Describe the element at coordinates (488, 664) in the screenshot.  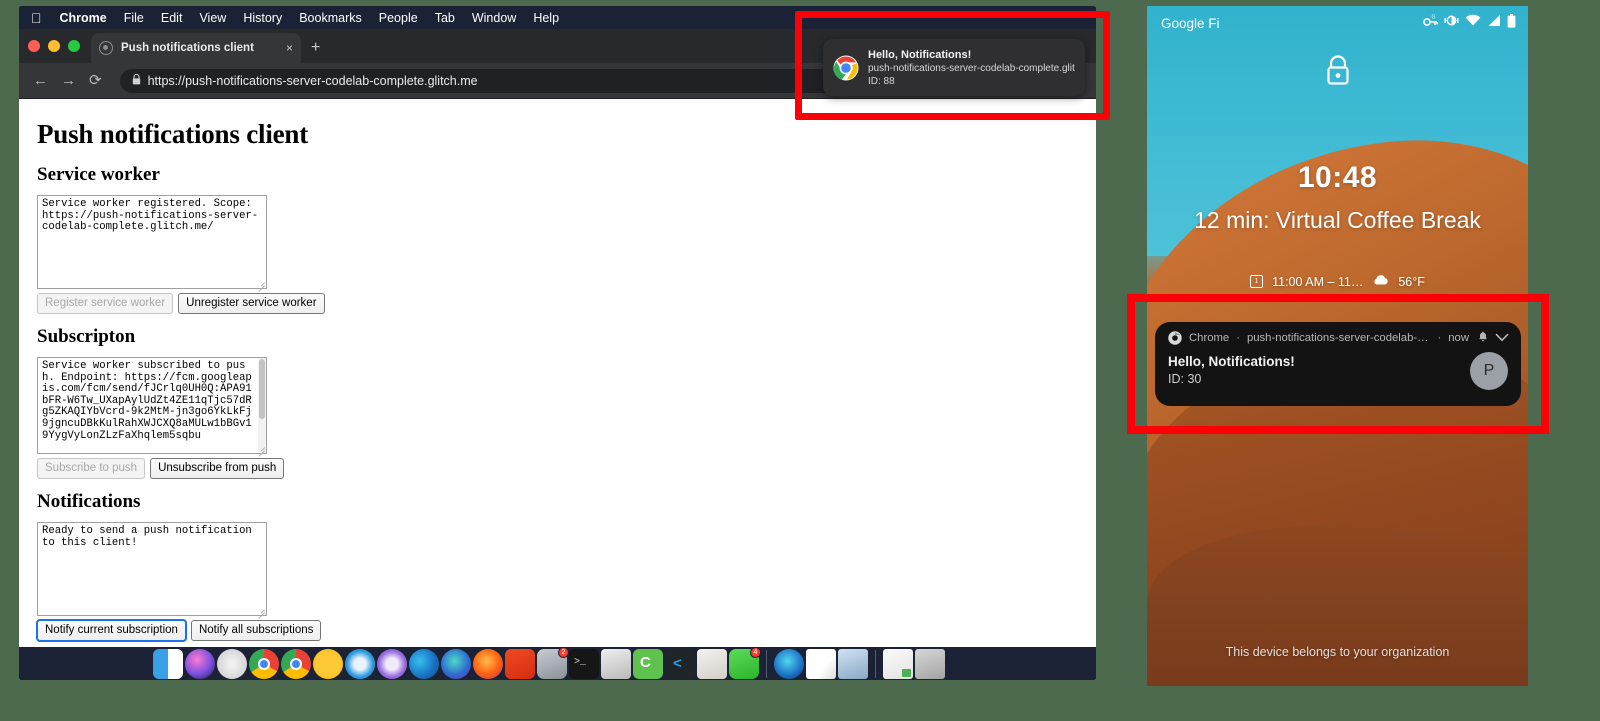
I see `dock-icon-firefox` at that location.